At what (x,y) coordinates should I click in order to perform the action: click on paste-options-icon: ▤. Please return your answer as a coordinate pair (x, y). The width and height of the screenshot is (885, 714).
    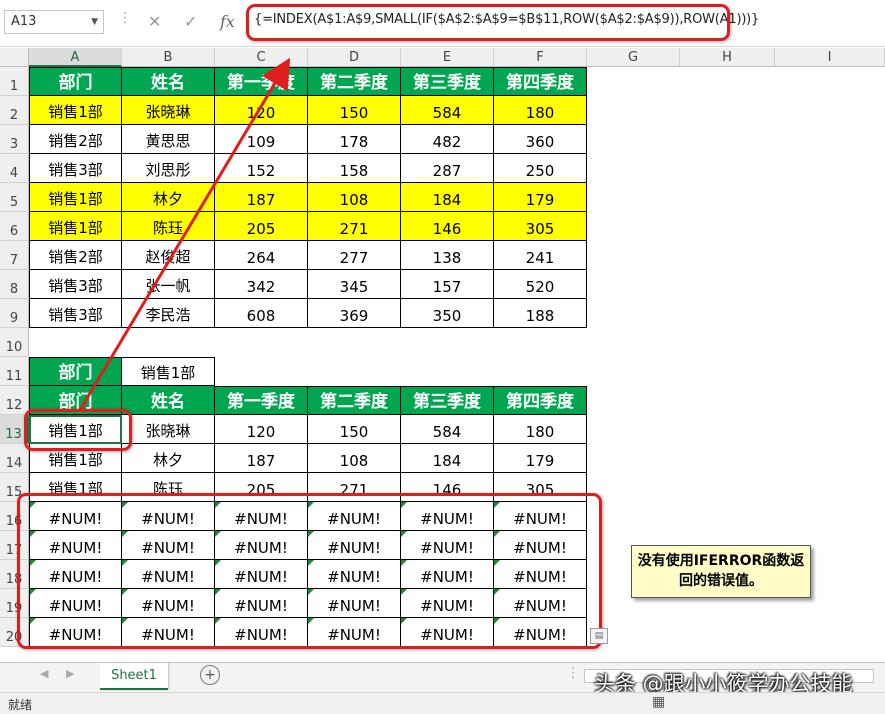
    Looking at the image, I should click on (599, 636).